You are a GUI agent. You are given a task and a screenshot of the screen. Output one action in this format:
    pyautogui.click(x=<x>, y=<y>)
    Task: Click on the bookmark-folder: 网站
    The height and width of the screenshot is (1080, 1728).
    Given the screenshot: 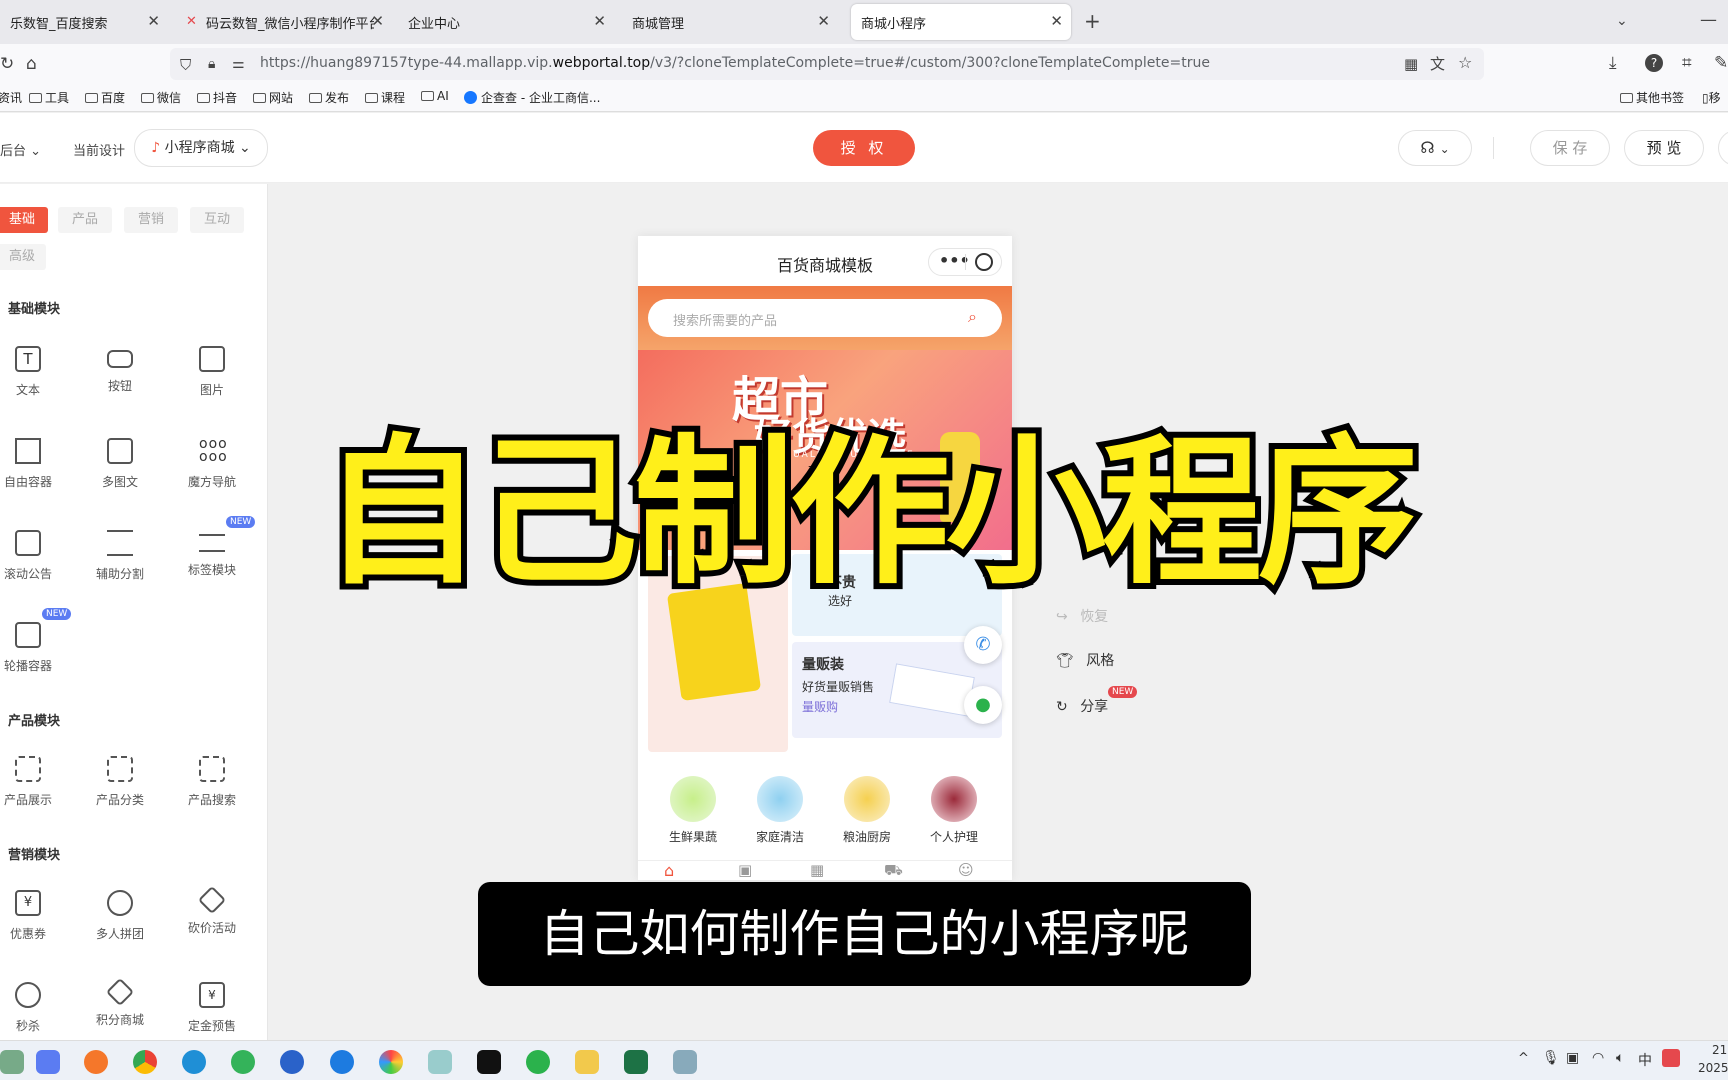 What is the action you would take?
    pyautogui.click(x=273, y=97)
    